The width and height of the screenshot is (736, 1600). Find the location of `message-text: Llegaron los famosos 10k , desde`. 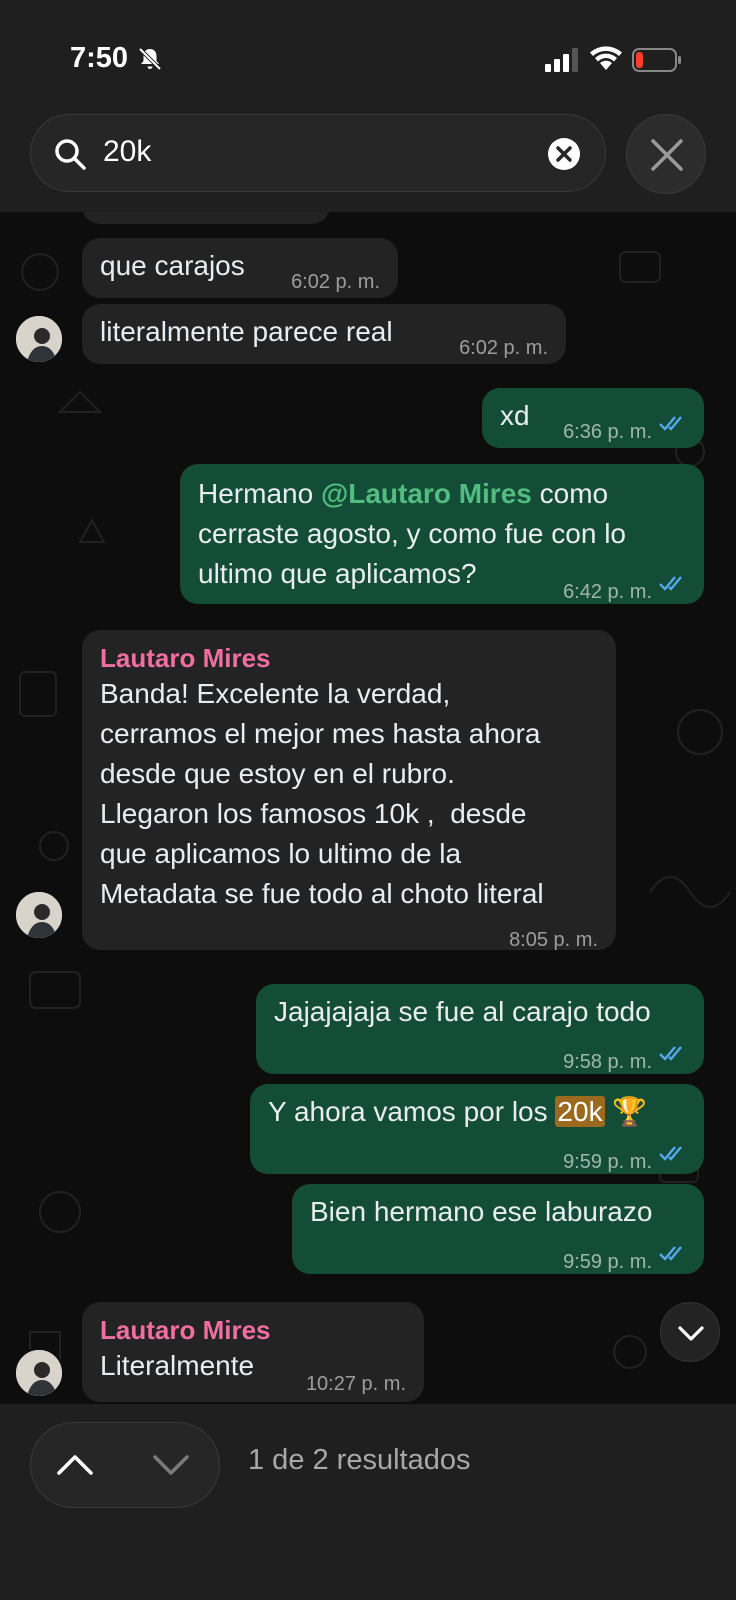

message-text: Llegaron los famosos 10k , desde is located at coordinates (313, 813).